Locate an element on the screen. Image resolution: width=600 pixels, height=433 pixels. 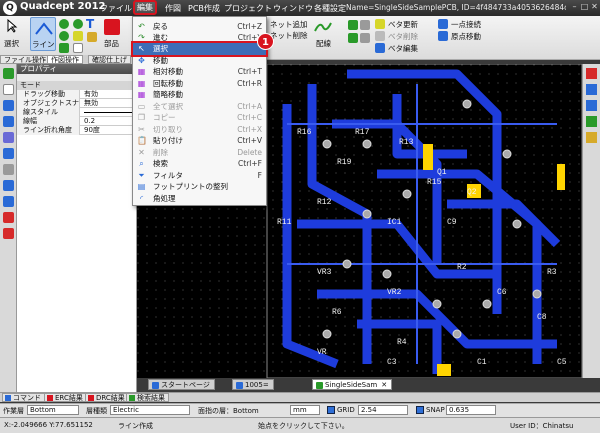
line-style-swatch is located at coordinates (109, 112).